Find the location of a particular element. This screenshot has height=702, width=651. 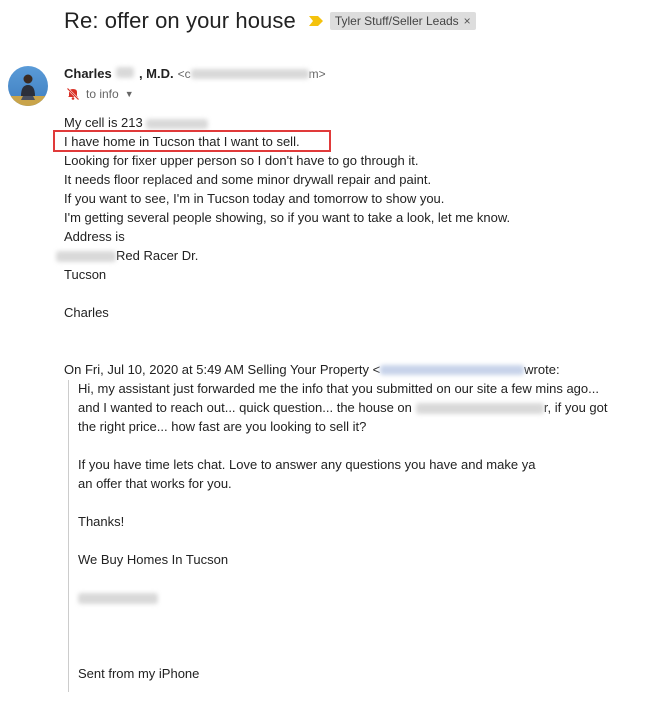

cell-number-prefix: My cell is 213 is located at coordinates (103, 122).